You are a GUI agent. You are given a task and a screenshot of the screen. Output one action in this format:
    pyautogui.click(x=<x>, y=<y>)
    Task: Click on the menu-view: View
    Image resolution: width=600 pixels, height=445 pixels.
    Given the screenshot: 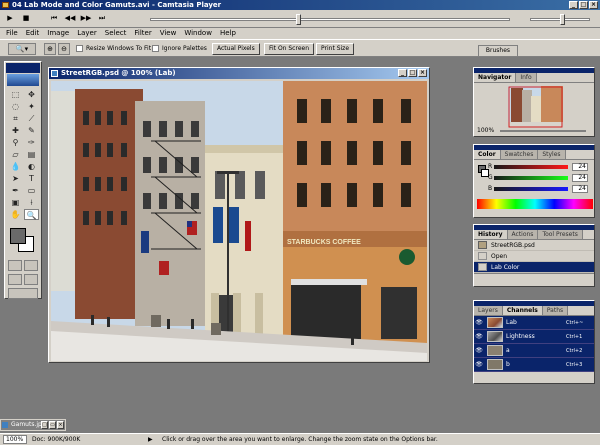 What is the action you would take?
    pyautogui.click(x=168, y=33)
    